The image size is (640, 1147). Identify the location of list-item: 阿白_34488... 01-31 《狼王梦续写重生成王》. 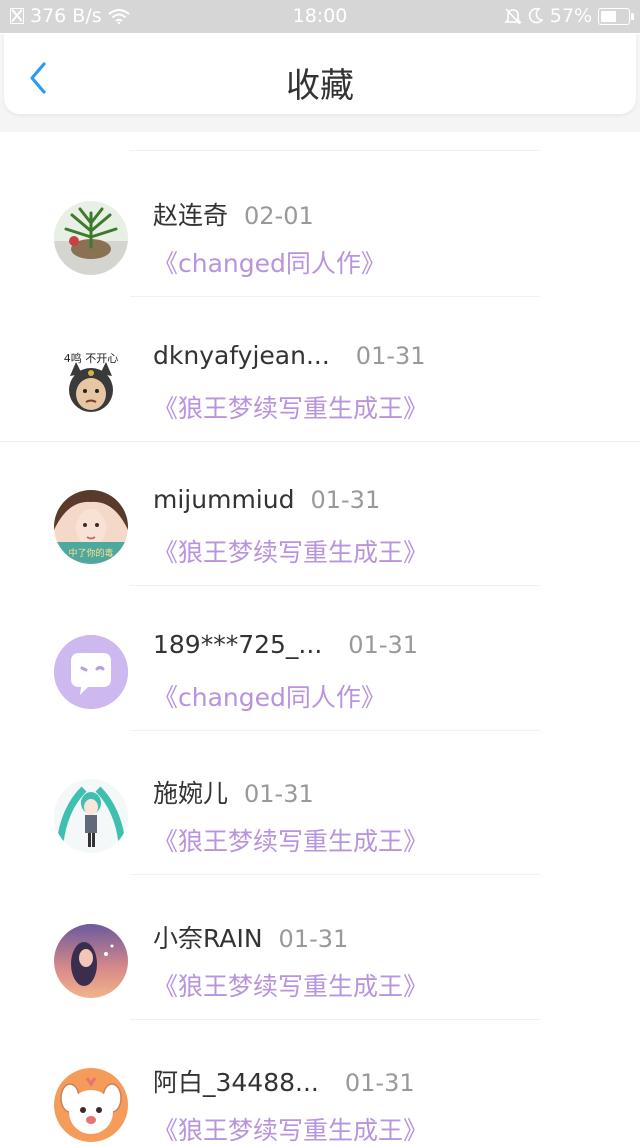
(320, 1072).